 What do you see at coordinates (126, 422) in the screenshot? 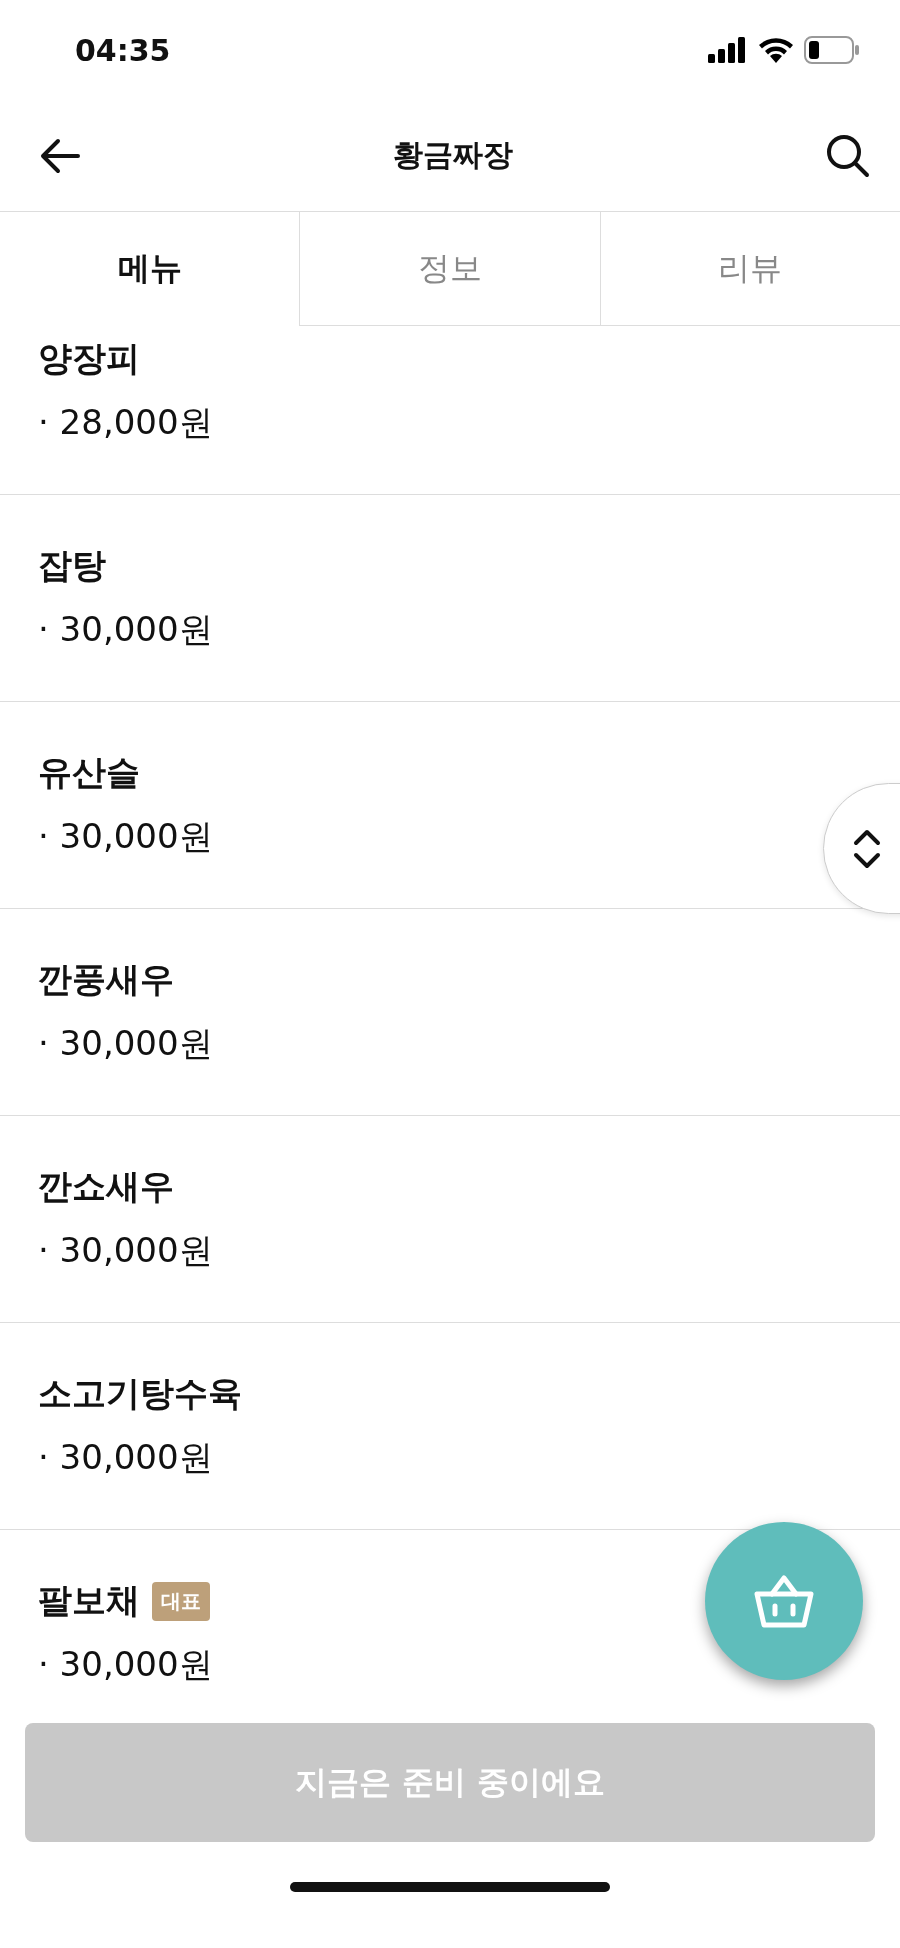
I see `menu-item-price: · 28,000원` at bounding box center [126, 422].